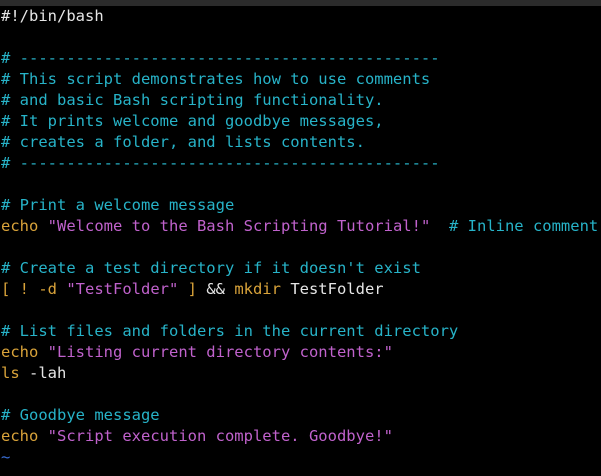  I want to click on code-token-string: "Script execution complete. Goodbye!", so click(220, 436).